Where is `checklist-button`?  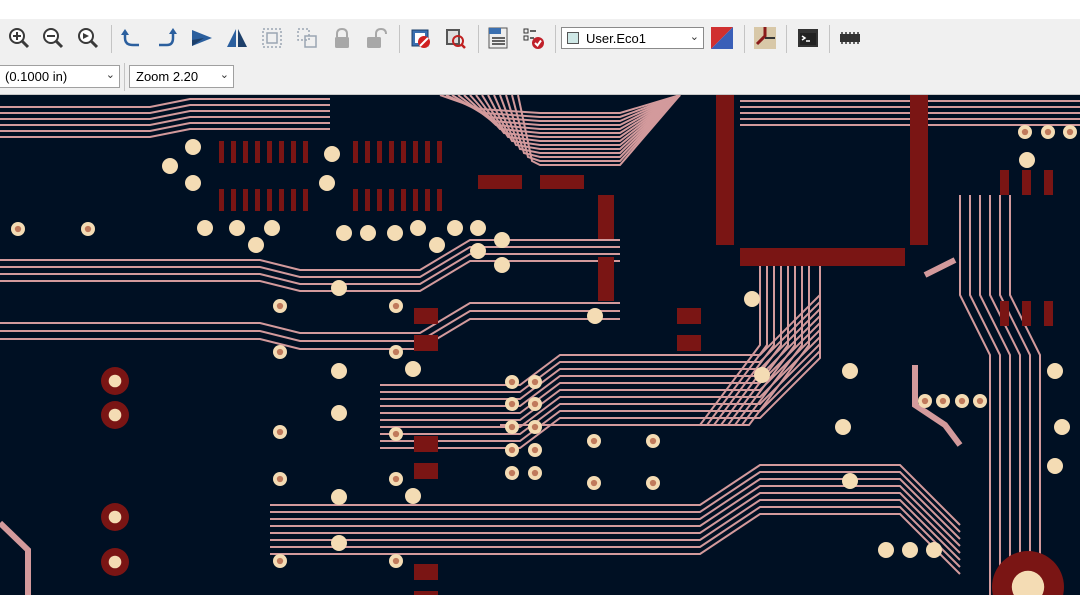
checklist-button is located at coordinates (533, 38).